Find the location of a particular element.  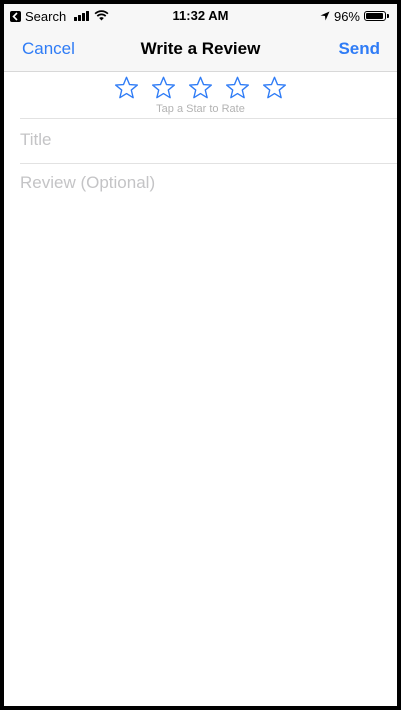

rating-hint: Tap a Star to Rate is located at coordinates (200, 109).